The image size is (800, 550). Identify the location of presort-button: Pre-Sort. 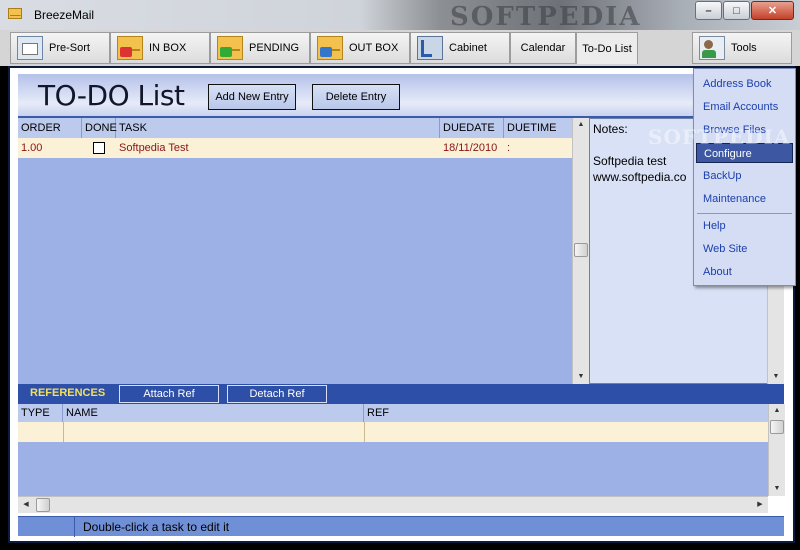
(60, 48).